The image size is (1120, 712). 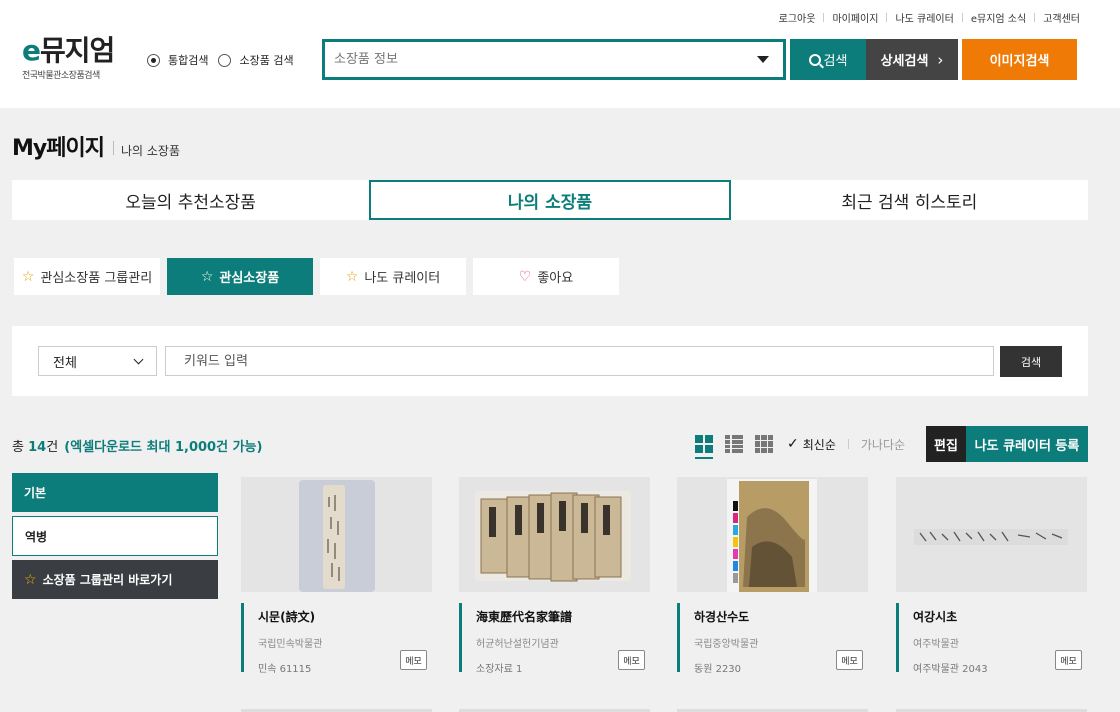 I want to click on keyword-input, so click(x=579, y=361).